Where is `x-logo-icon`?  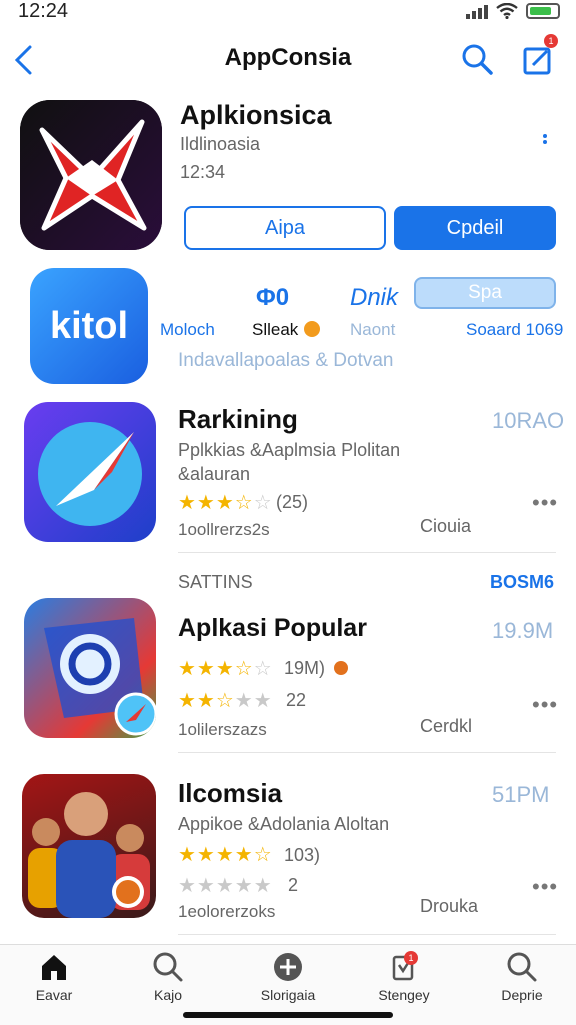
x-logo-icon is located at coordinates (91, 175).